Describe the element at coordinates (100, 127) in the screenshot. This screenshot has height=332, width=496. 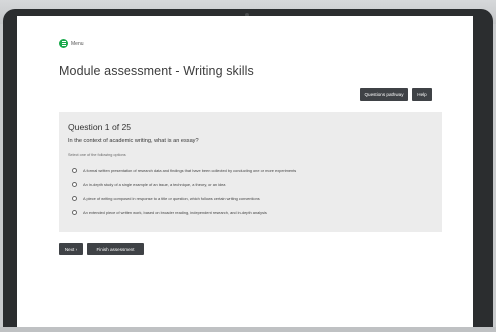
I see `question-number: Question 1 of 25` at that location.